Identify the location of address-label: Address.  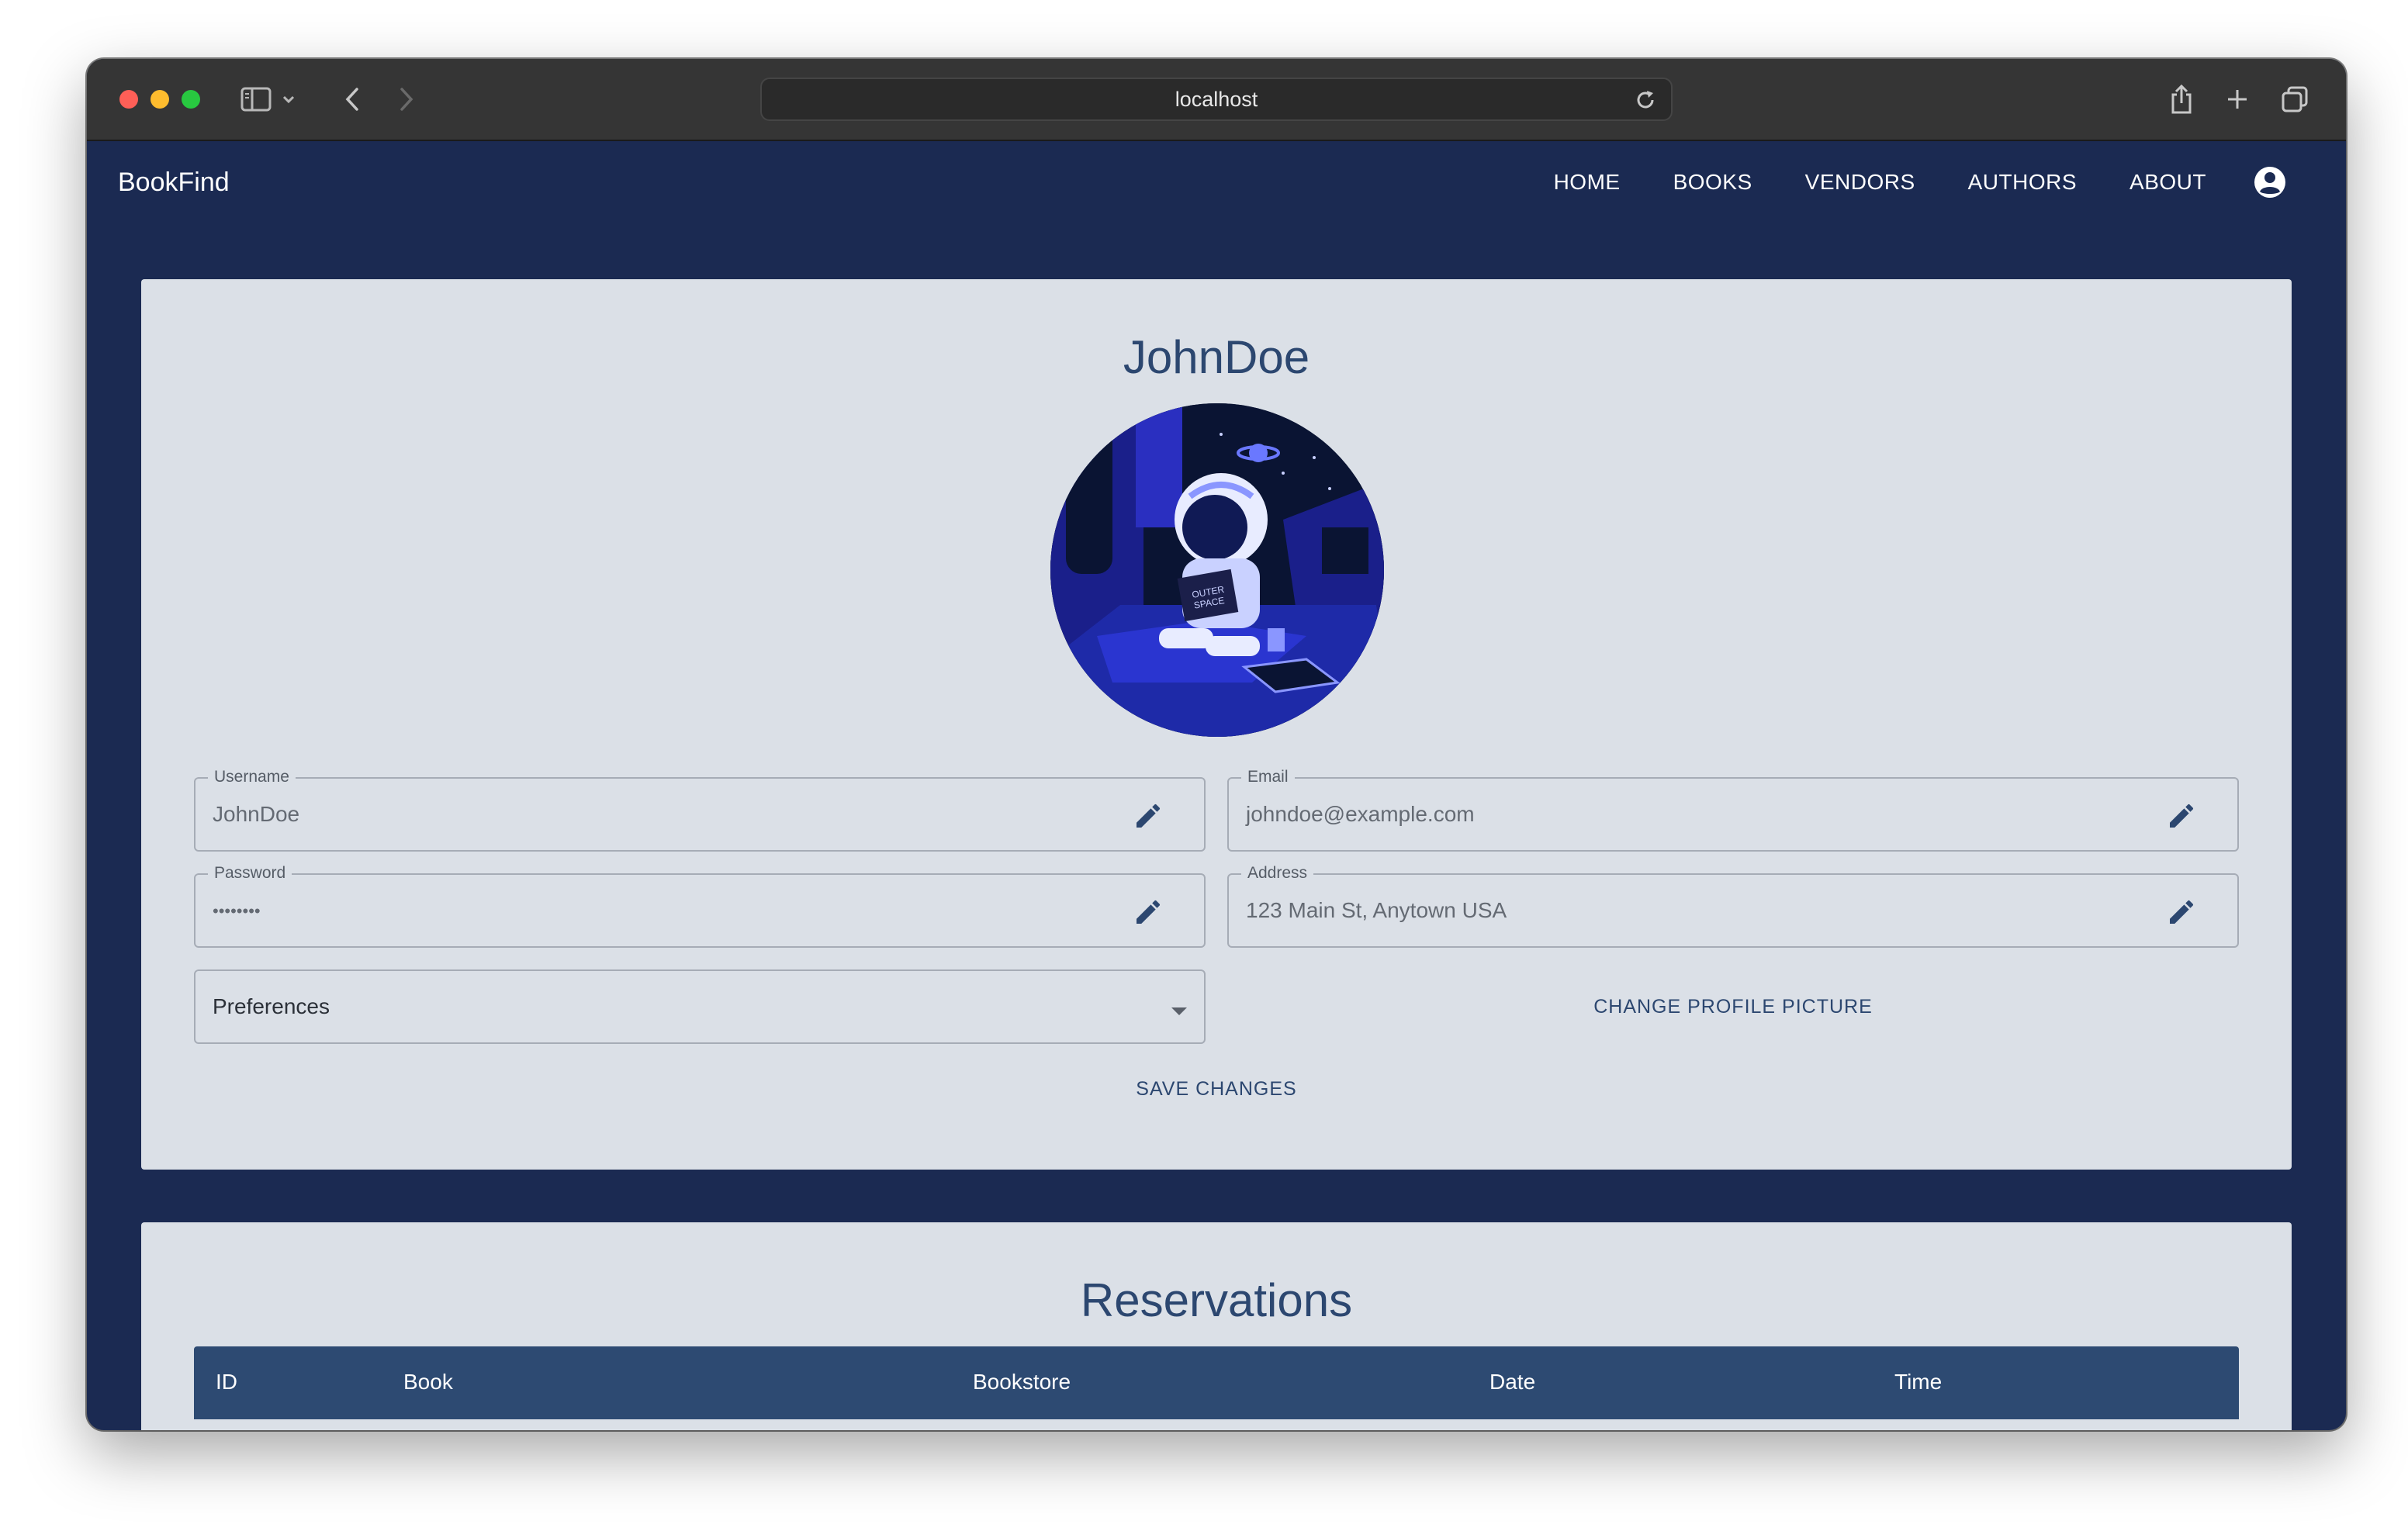
(1277, 873).